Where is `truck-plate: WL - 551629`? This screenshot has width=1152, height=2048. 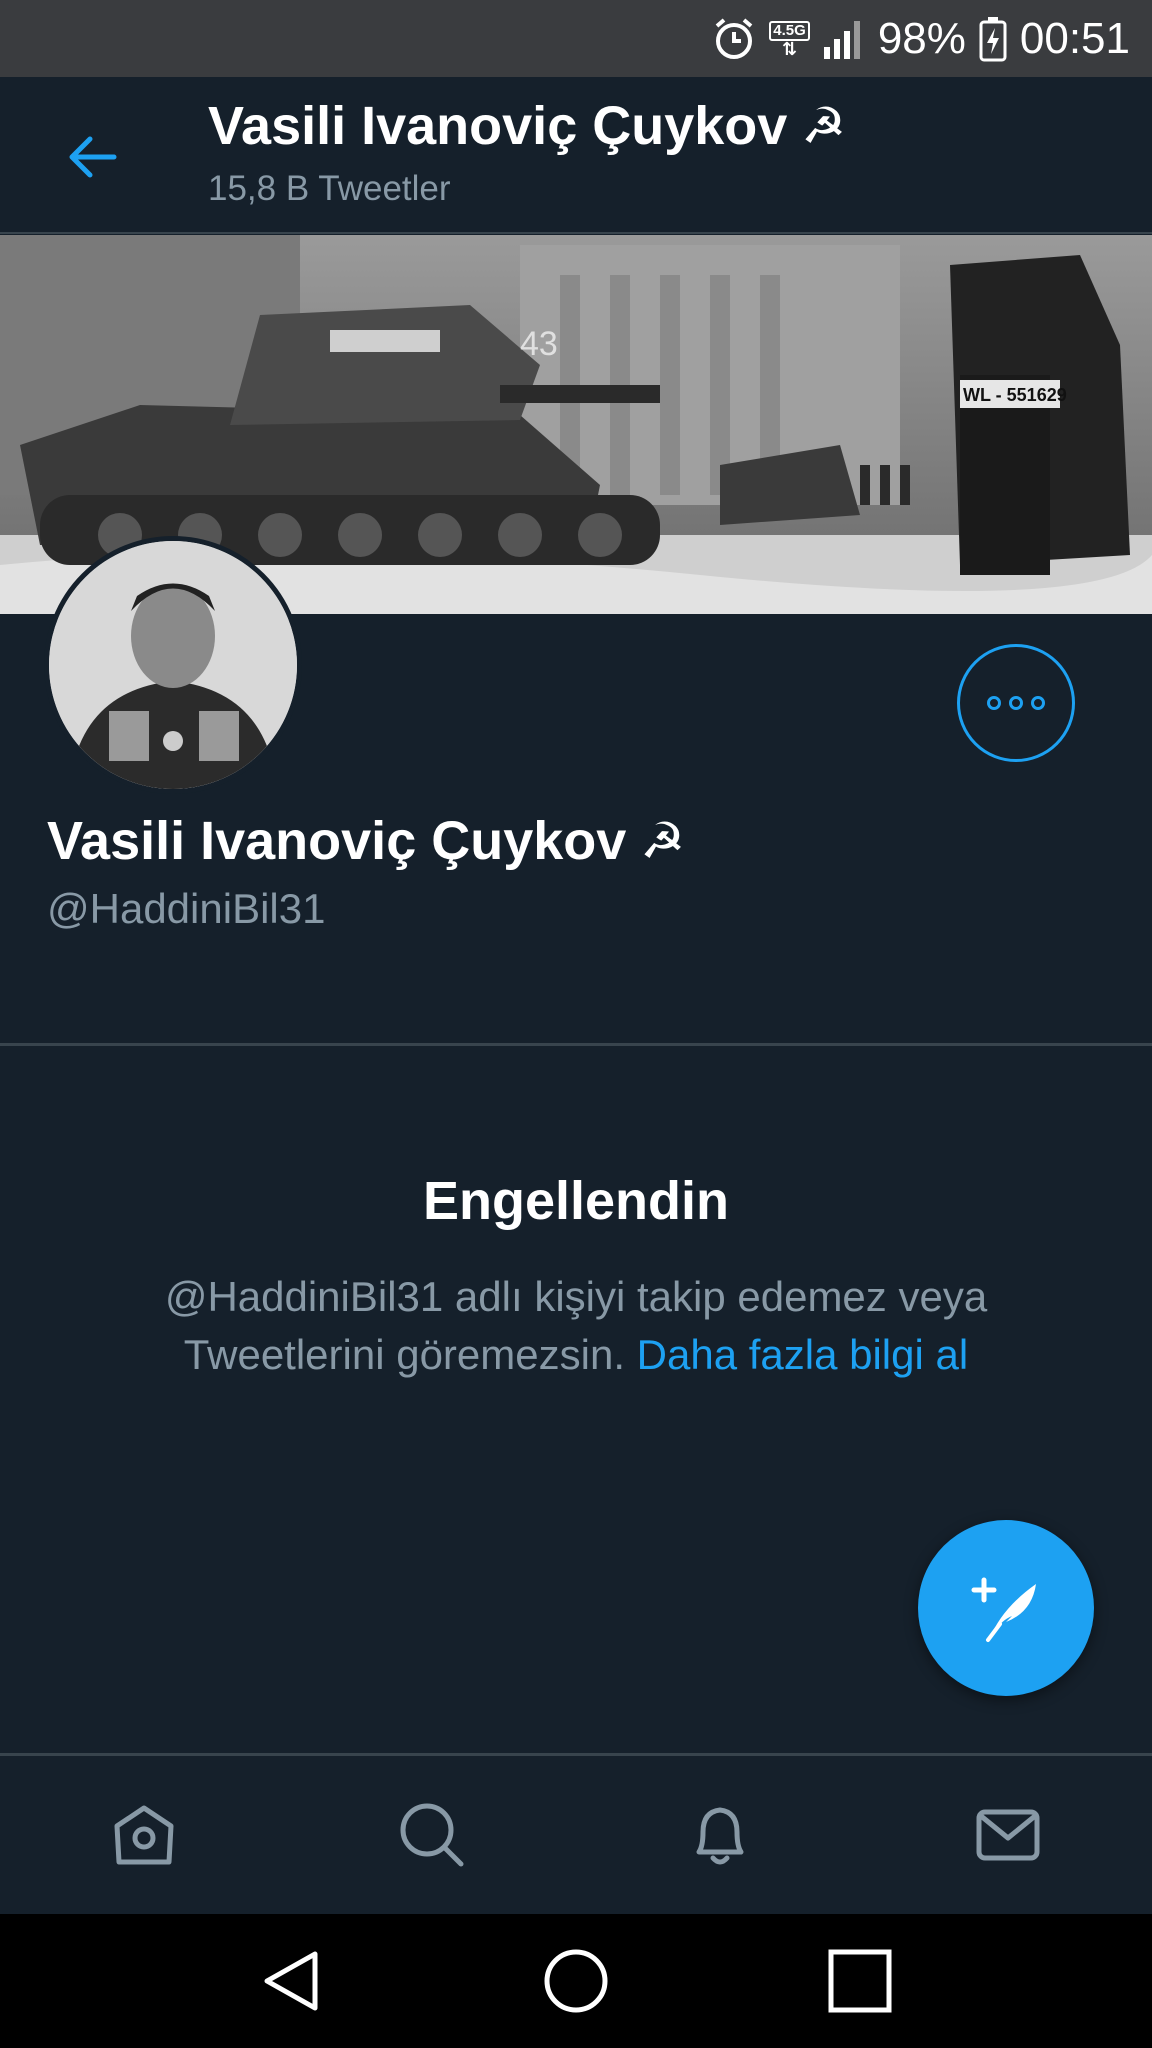
truck-plate: WL - 551629 is located at coordinates (1015, 395).